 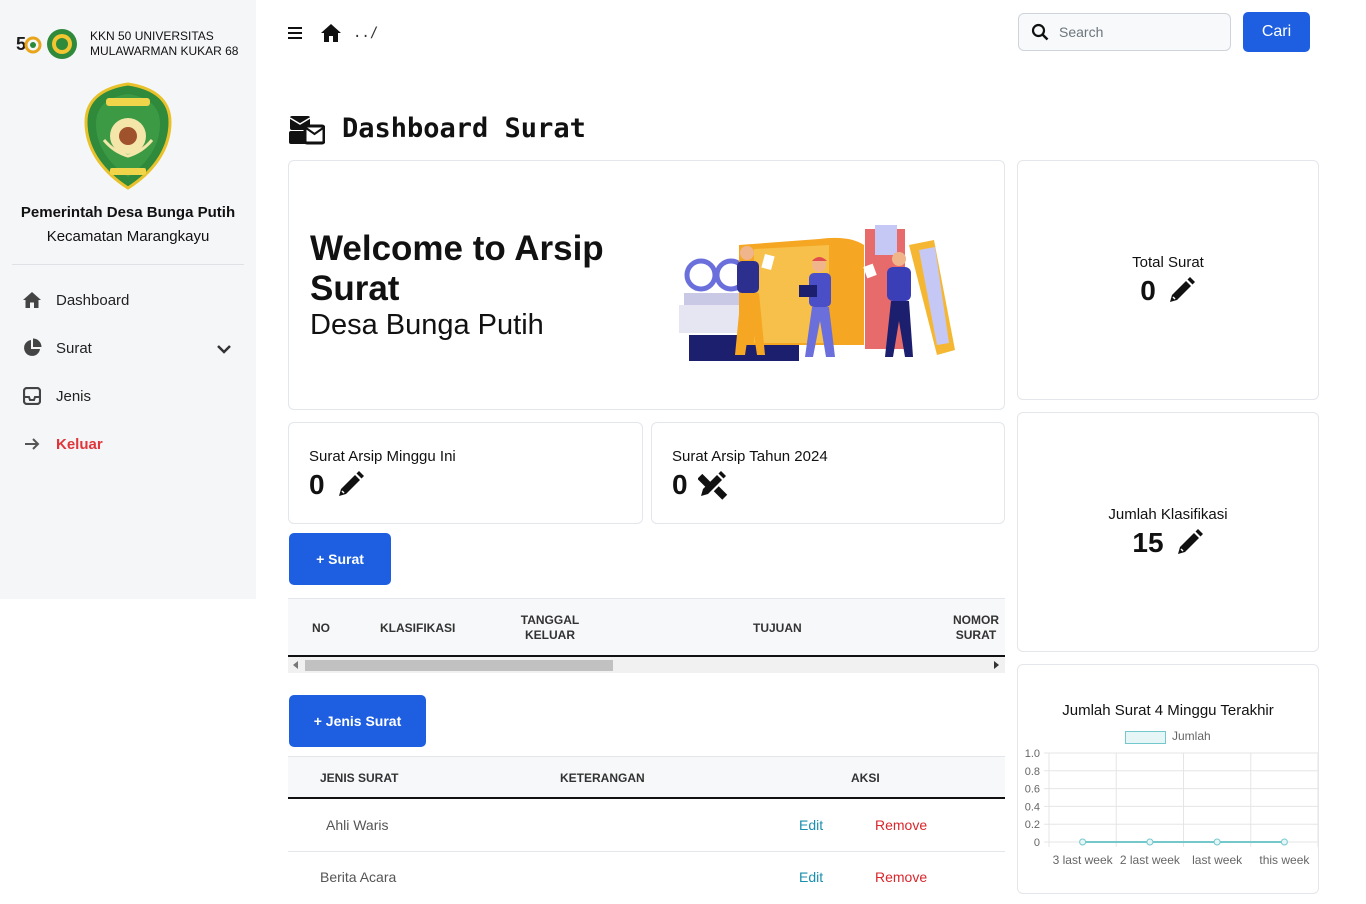 What do you see at coordinates (550, 628) in the screenshot?
I see `column-header: TANGGAL KELUAR` at bounding box center [550, 628].